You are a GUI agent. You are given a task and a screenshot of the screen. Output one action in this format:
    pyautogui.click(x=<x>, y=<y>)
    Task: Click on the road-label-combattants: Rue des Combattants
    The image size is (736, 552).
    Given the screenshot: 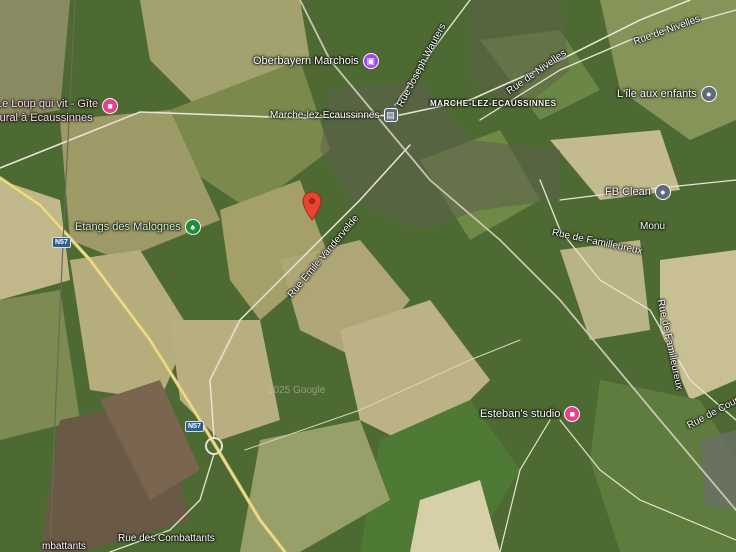 What is the action you would take?
    pyautogui.click(x=166, y=538)
    